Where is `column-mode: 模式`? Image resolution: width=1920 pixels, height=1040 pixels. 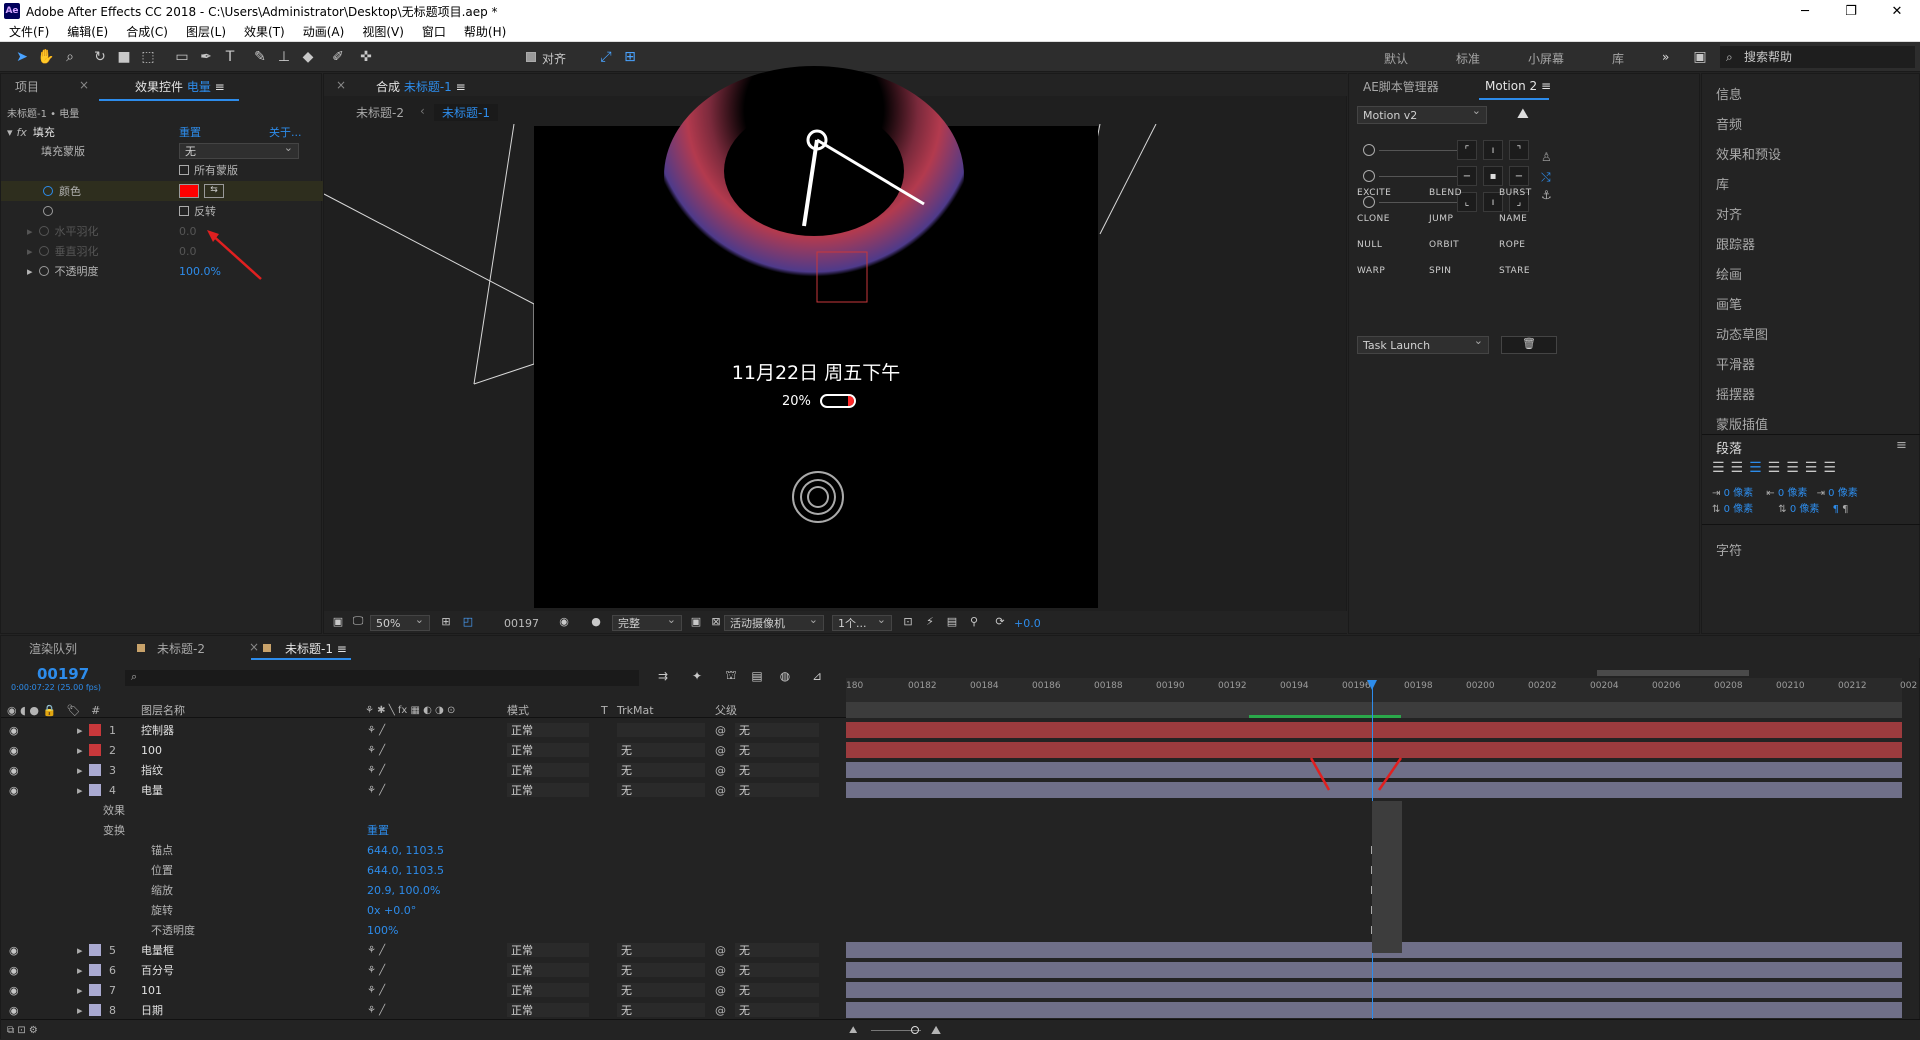 column-mode: 模式 is located at coordinates (518, 710).